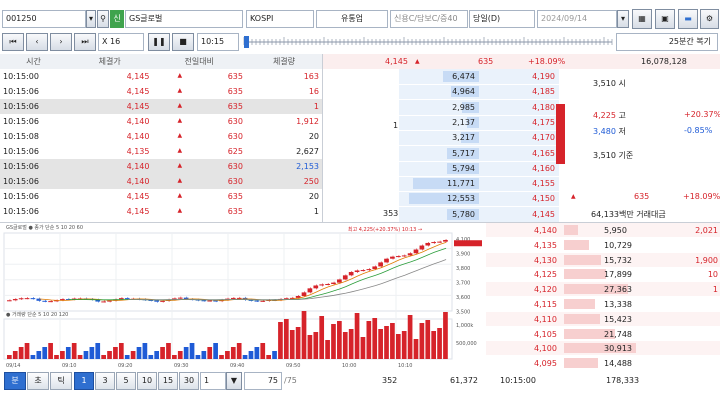 The height and width of the screenshot is (404, 720). I want to click on high-annotation: 최고 4,225(+20.37%) 10:13 →, so click(385, 230).